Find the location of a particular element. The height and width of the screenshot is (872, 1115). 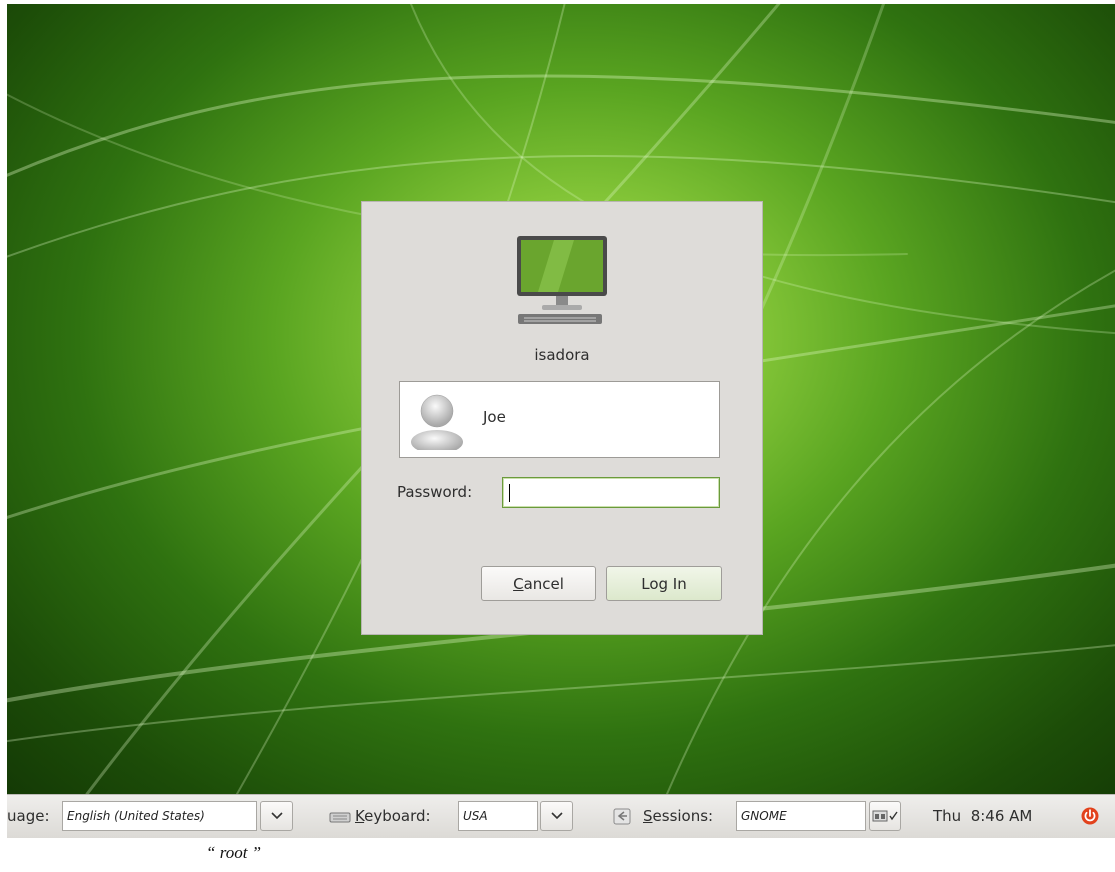

sessions-combo: GNOME is located at coordinates (801, 816).